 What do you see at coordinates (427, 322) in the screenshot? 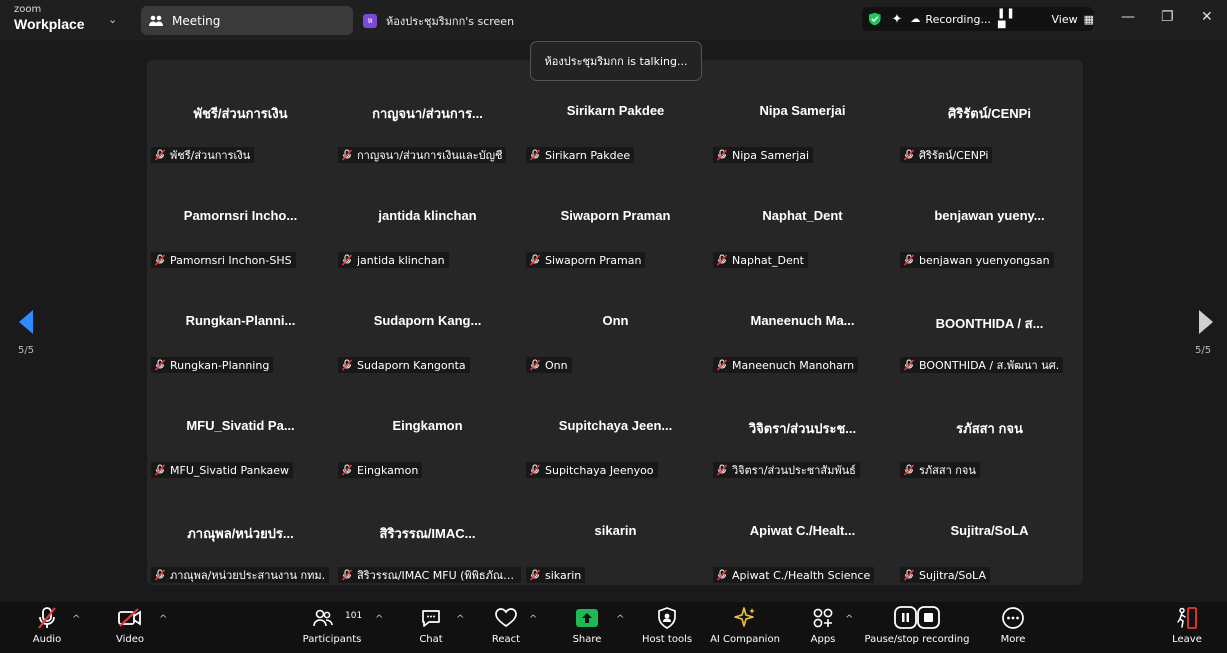
I see `participant-tile: Sudaporn Kang... Sudaporn Kangonta` at bounding box center [427, 322].